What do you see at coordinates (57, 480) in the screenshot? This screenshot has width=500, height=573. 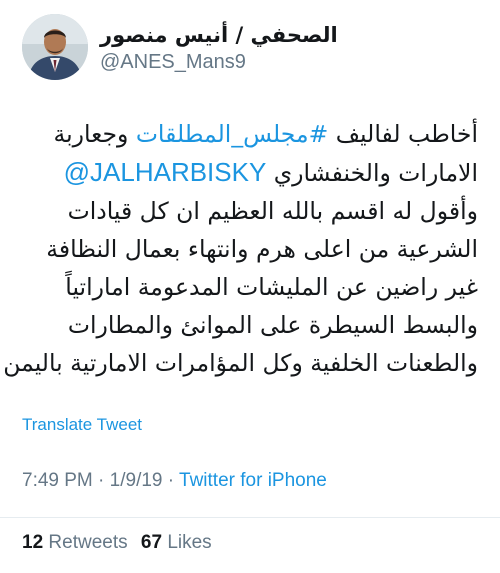 I see `tweet-time: 7:49 PM` at bounding box center [57, 480].